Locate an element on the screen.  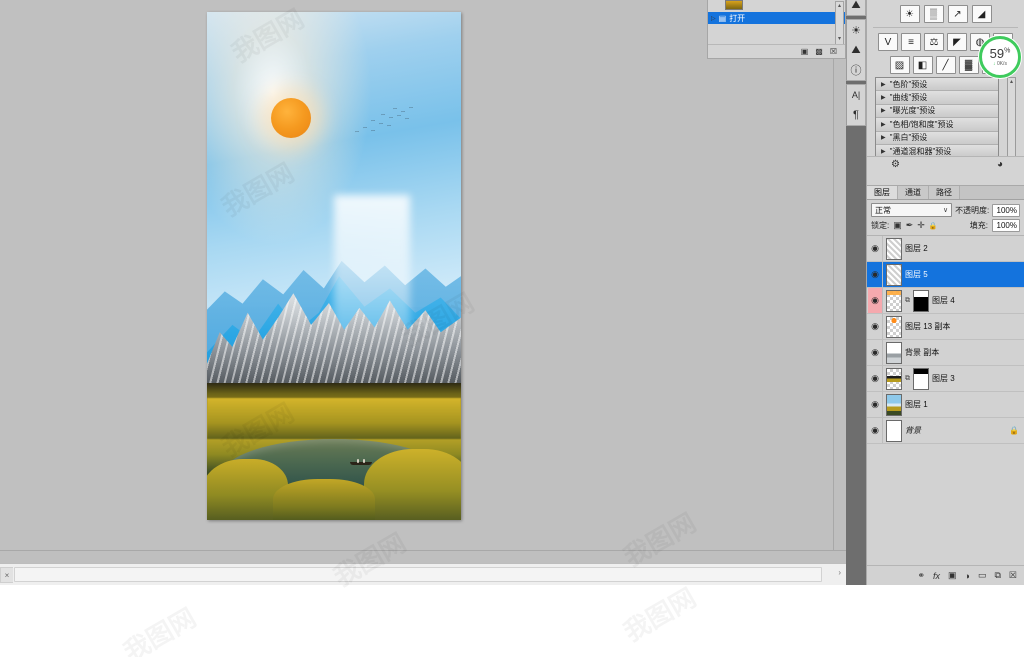
lock-transparent-icon: ▣ is located at coordinates (897, 225).